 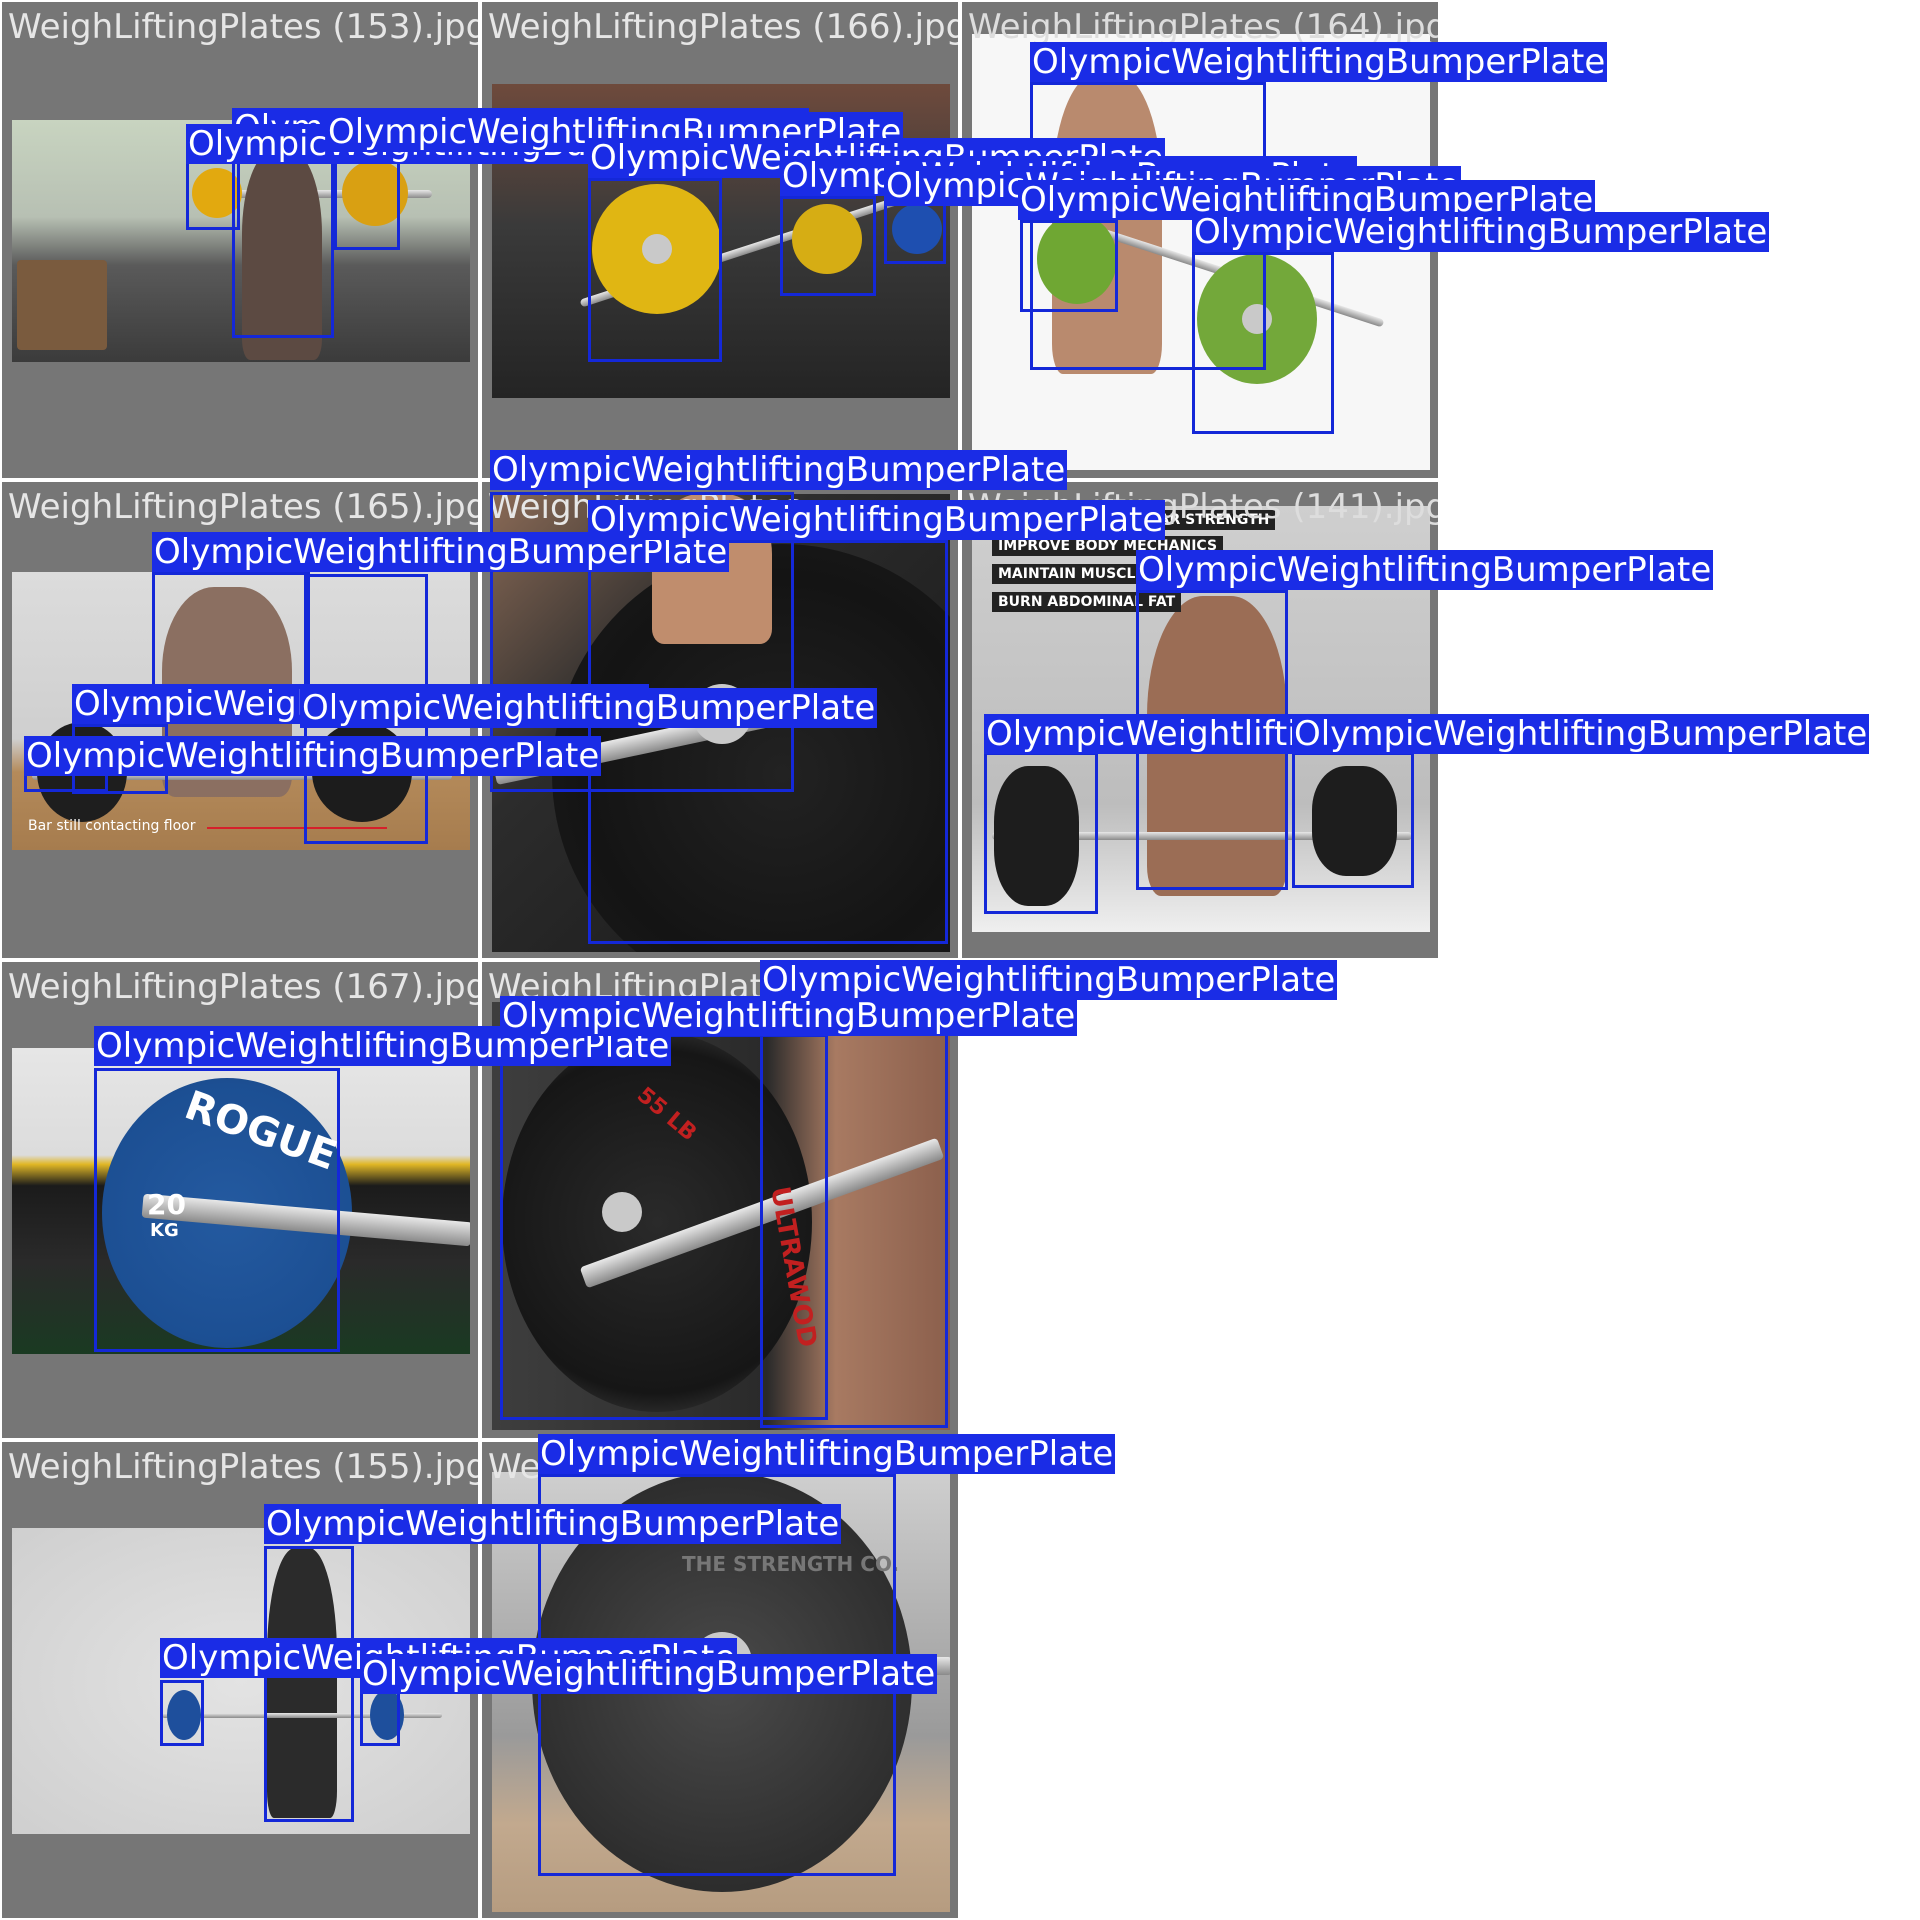 I want to click on promo-banner: MAINTAIN MUSCLE, so click(x=1071, y=574).